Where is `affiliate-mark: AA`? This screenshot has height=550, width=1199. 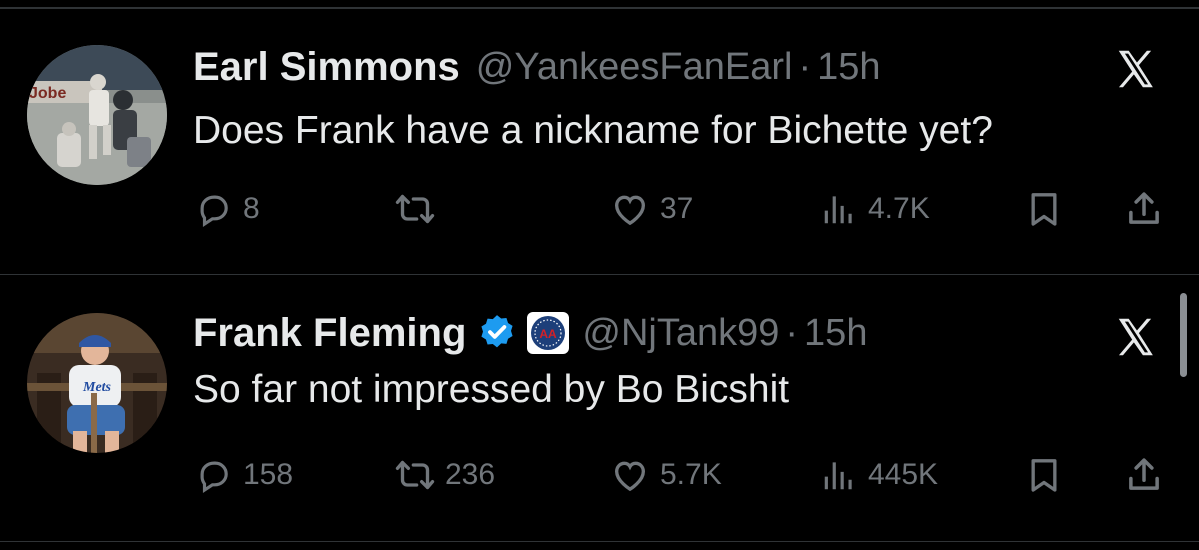
affiliate-mark: AA is located at coordinates (549, 334).